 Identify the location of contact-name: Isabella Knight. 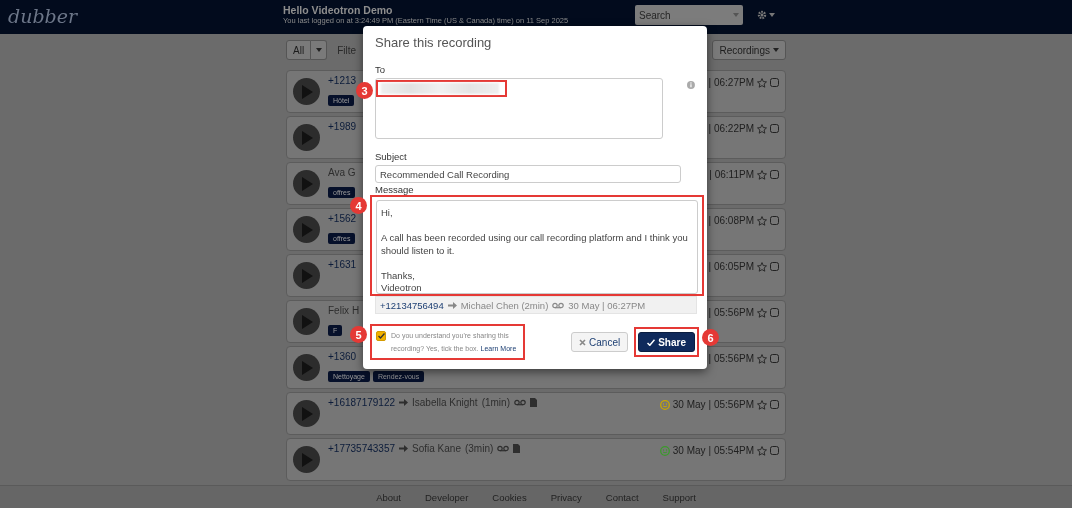
(445, 402).